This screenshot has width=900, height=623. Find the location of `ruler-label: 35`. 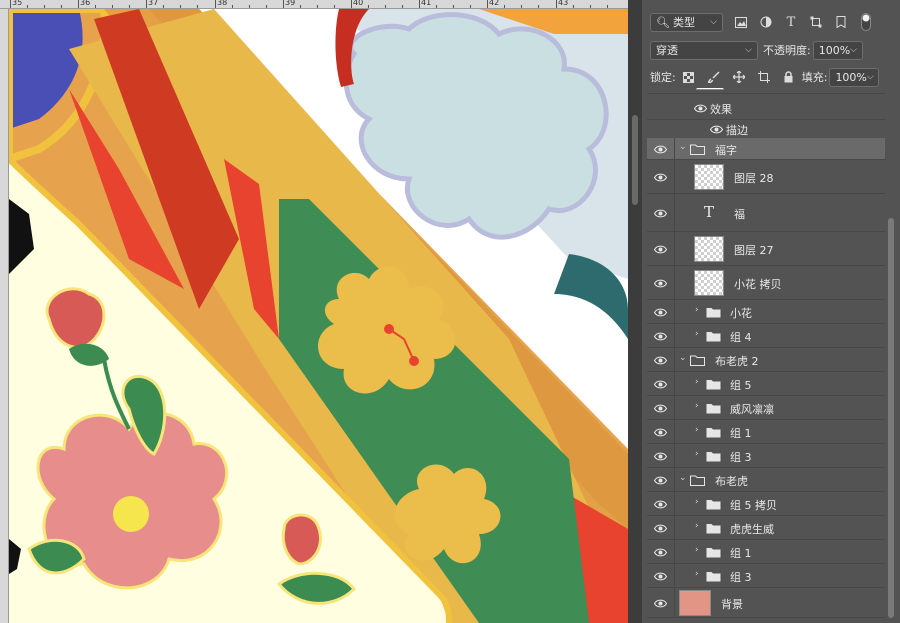

ruler-label: 35 is located at coordinates (17, 3).